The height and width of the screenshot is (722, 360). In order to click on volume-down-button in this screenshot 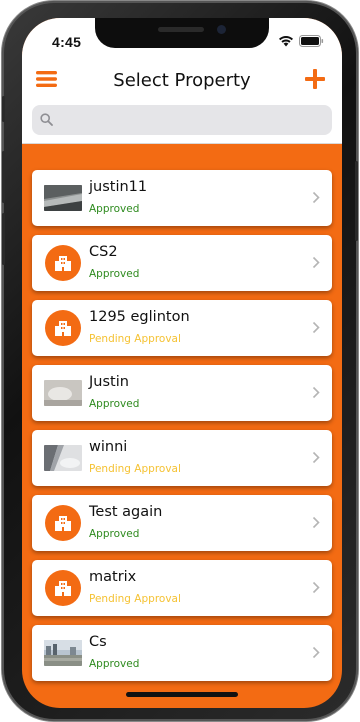, I will do `click(3, 239)`.